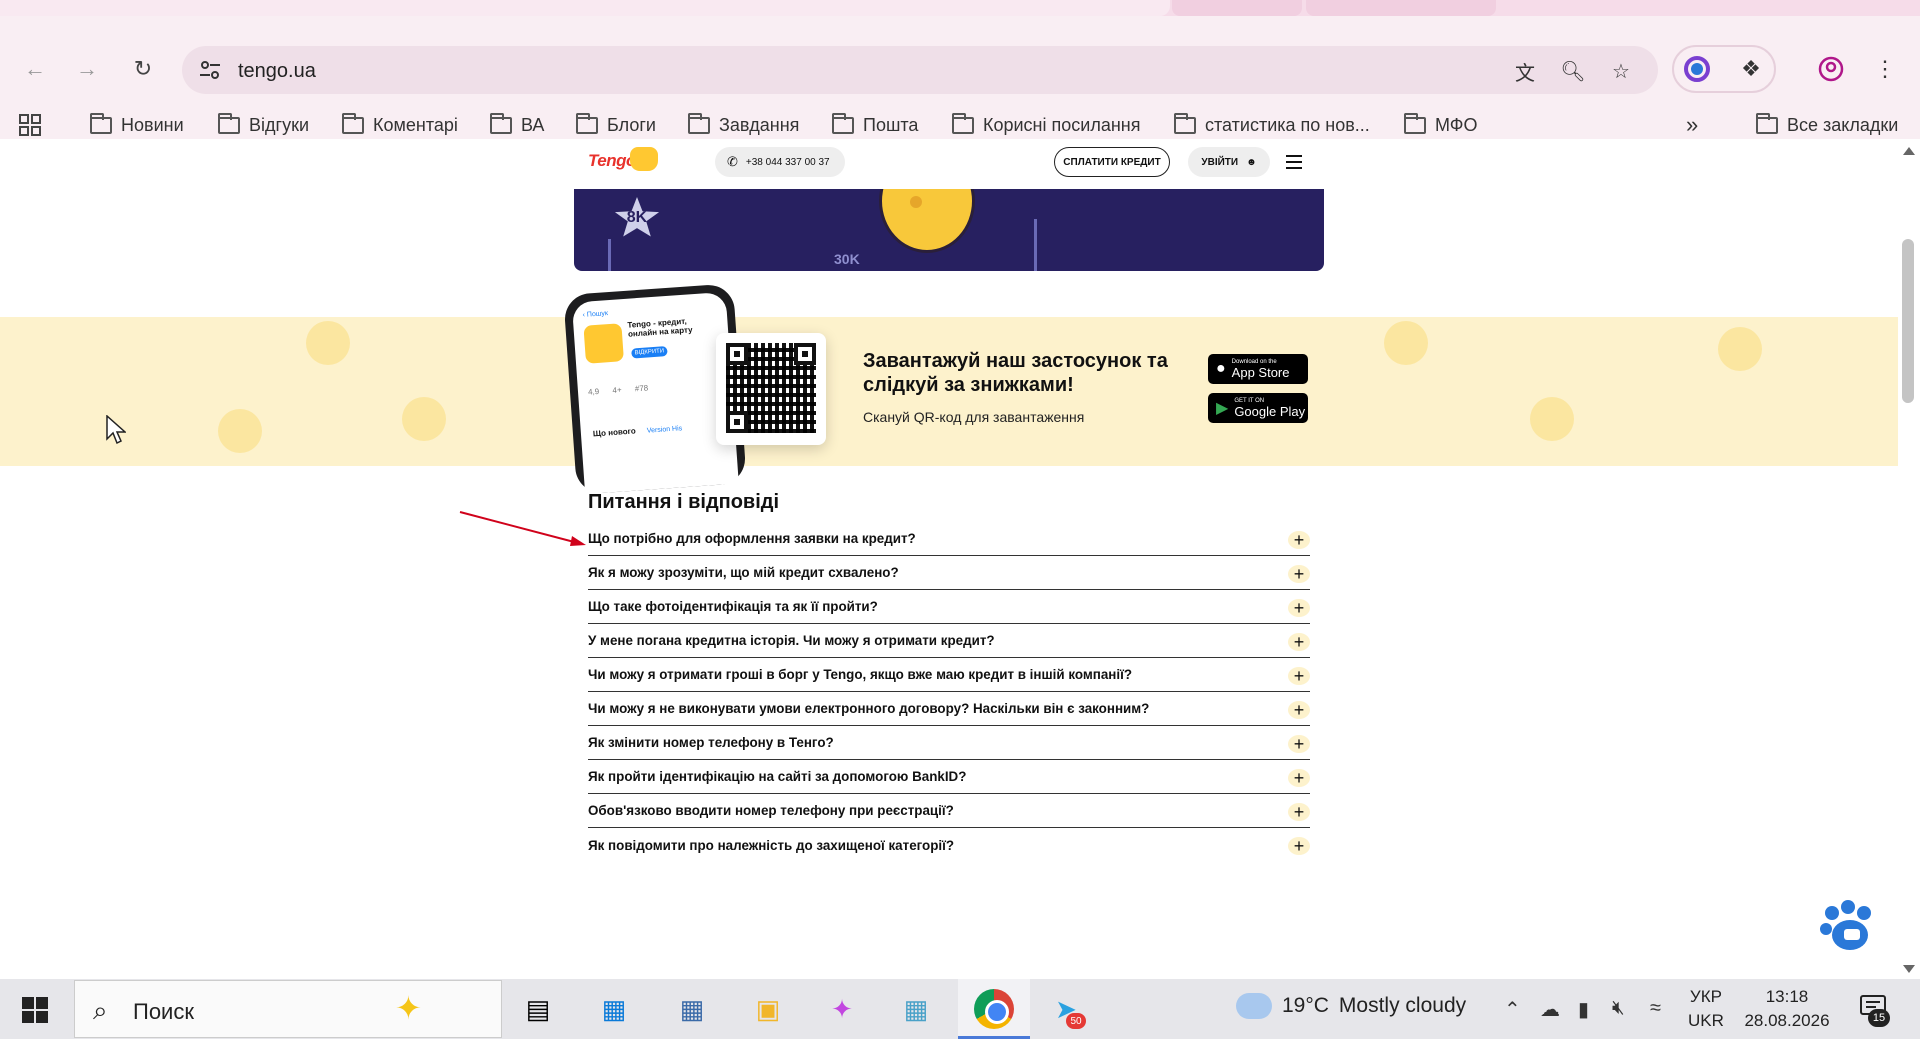 The image size is (1920, 1039). I want to click on tab-strip, so click(960, 8).